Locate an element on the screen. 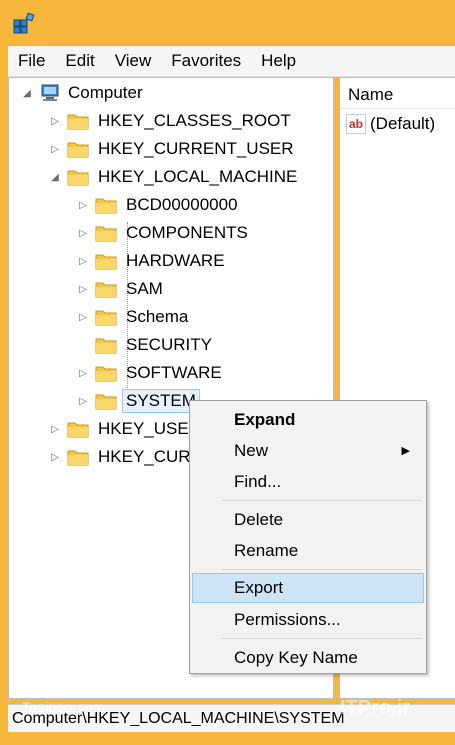 Image resolution: width=455 pixels, height=745 pixels. tree-label: COMPONENTS is located at coordinates (187, 232).